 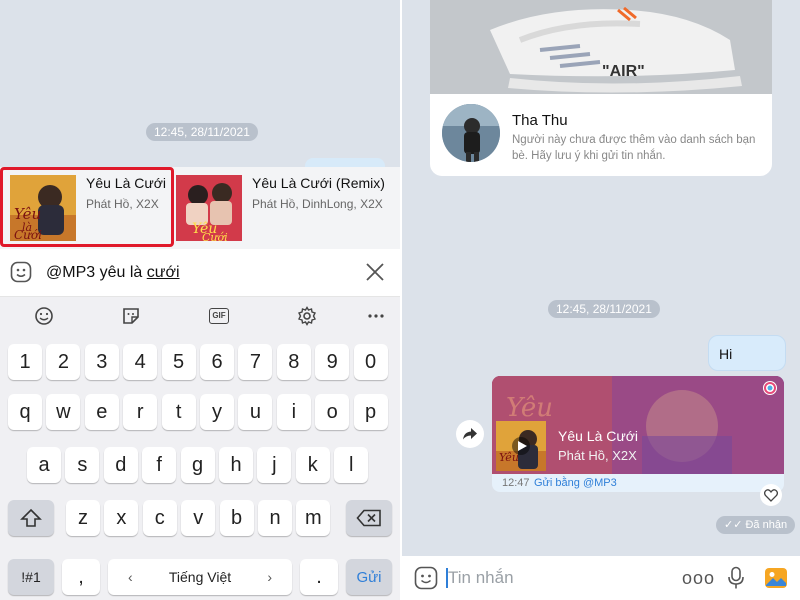 I want to click on key-c: c, so click(x=159, y=518).